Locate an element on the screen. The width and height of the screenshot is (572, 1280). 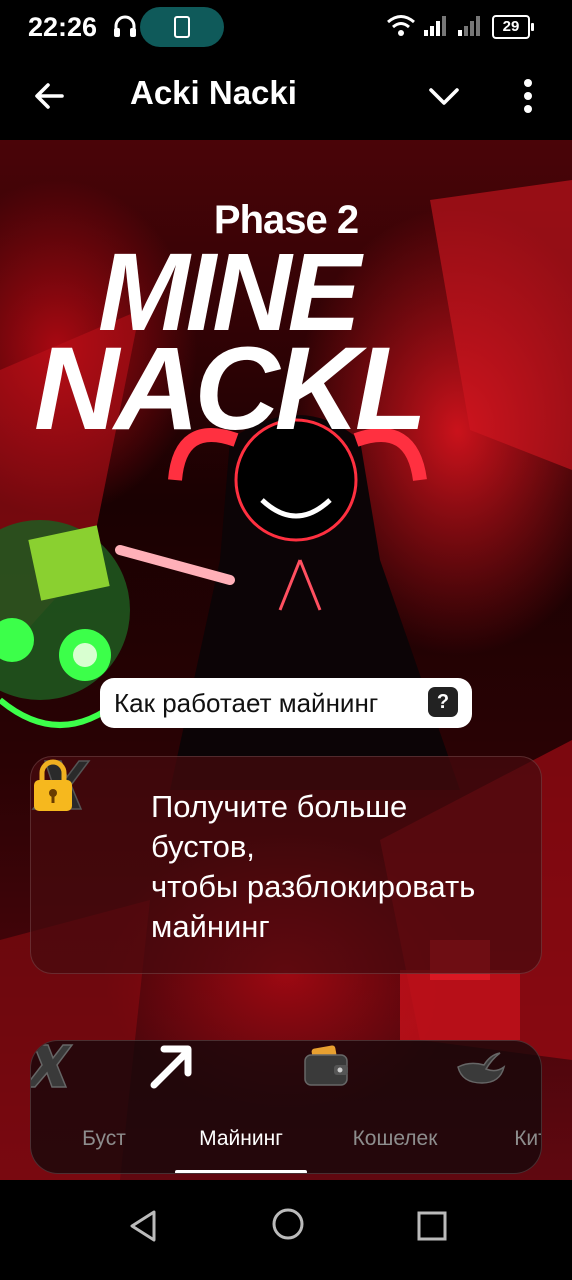
nav-label-boost: Буст is located at coordinates (104, 1138).